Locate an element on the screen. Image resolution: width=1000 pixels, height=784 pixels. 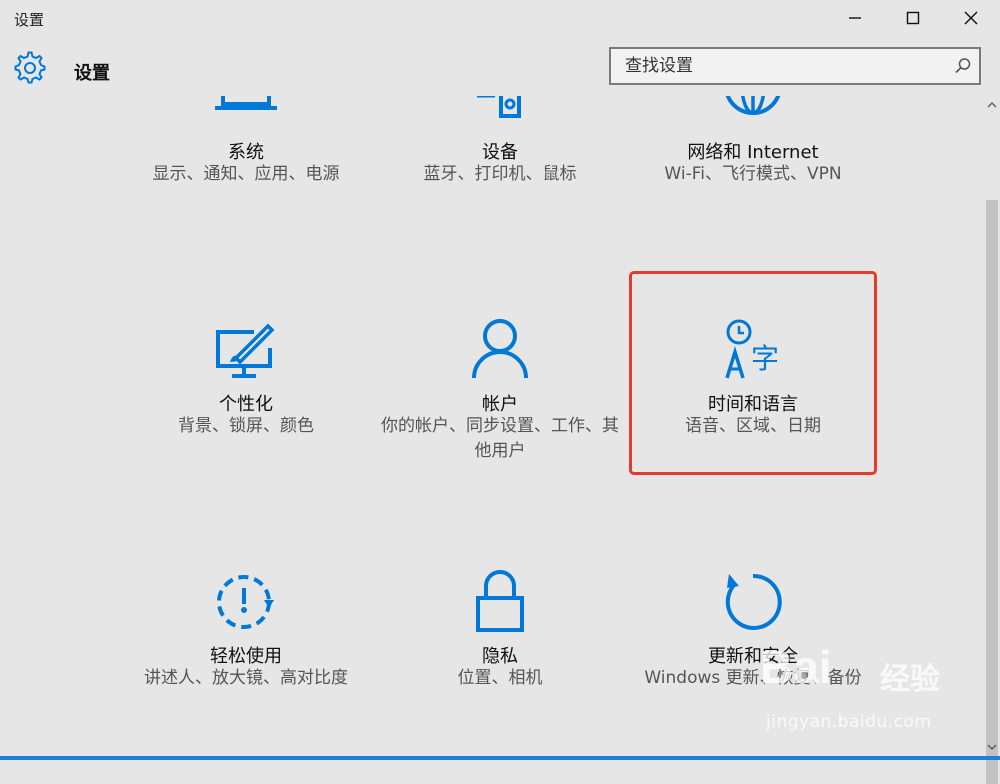
tile-name: 帐户 is located at coordinates (500, 404).